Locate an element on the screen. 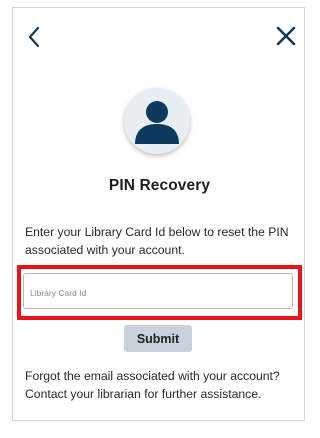 Image resolution: width=320 pixels, height=438 pixels. close-icon is located at coordinates (286, 36).